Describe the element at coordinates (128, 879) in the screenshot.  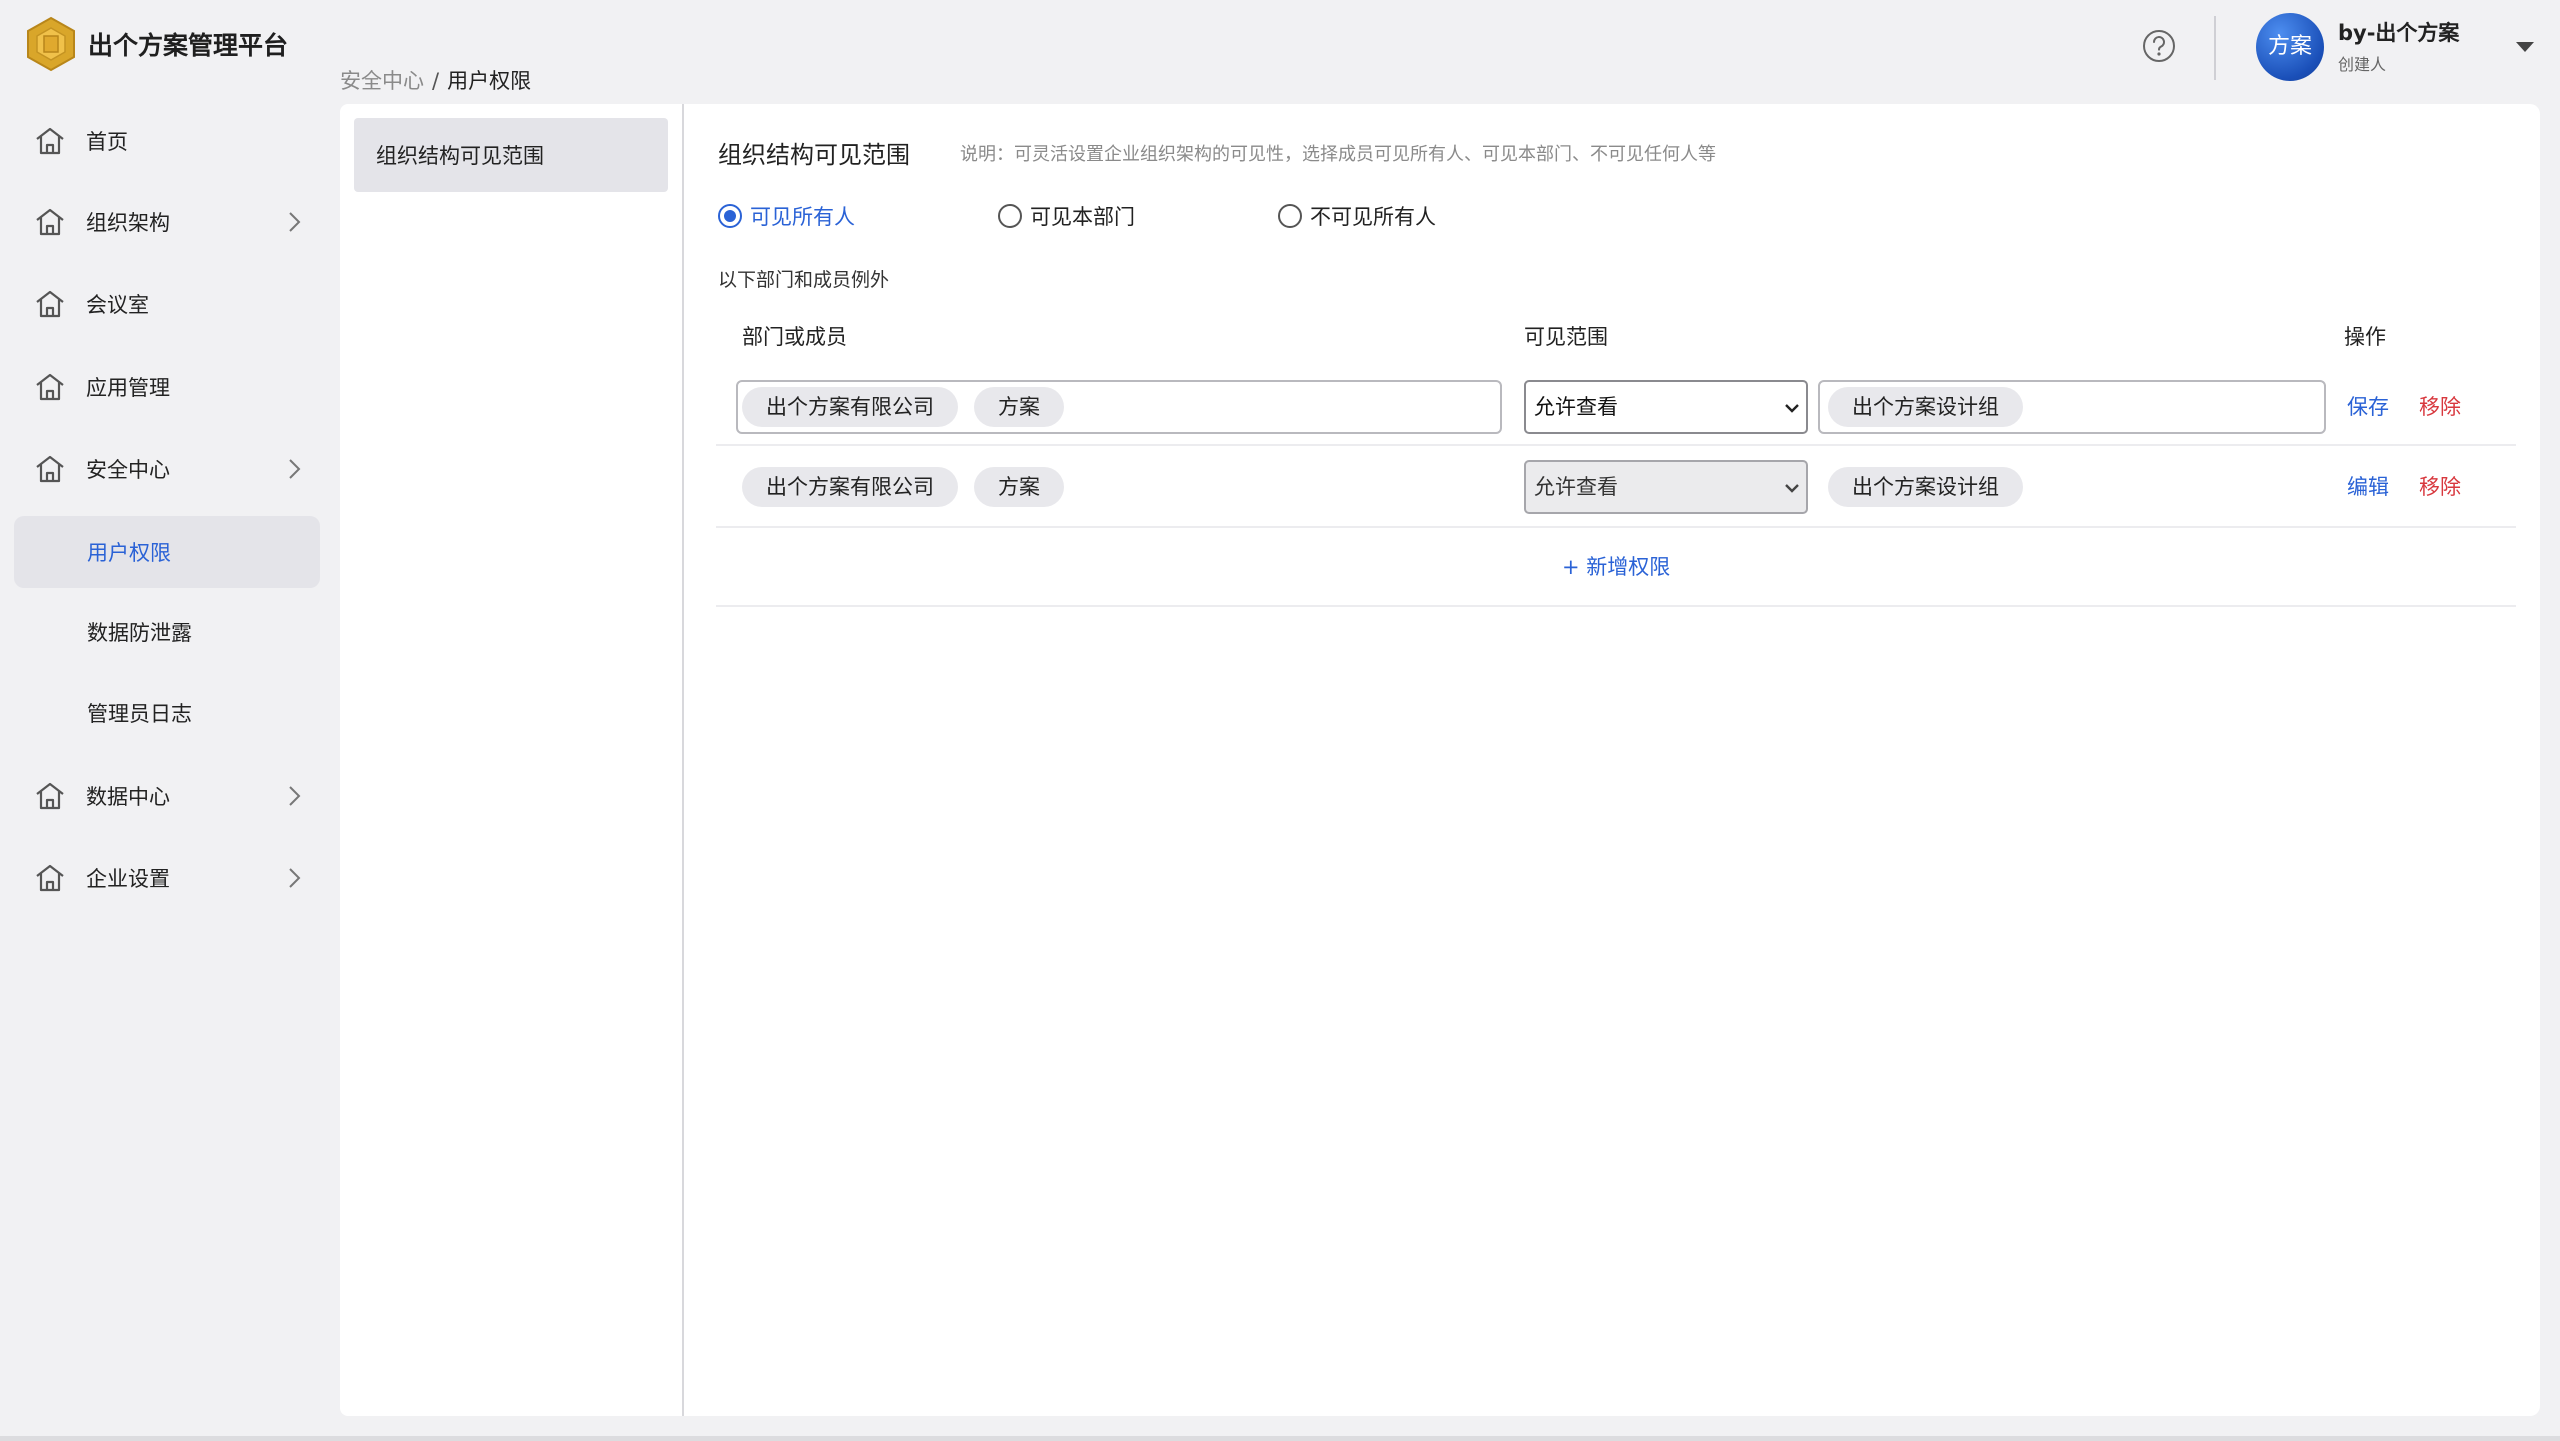
I see `sidebar-item-label: 企业设置` at that location.